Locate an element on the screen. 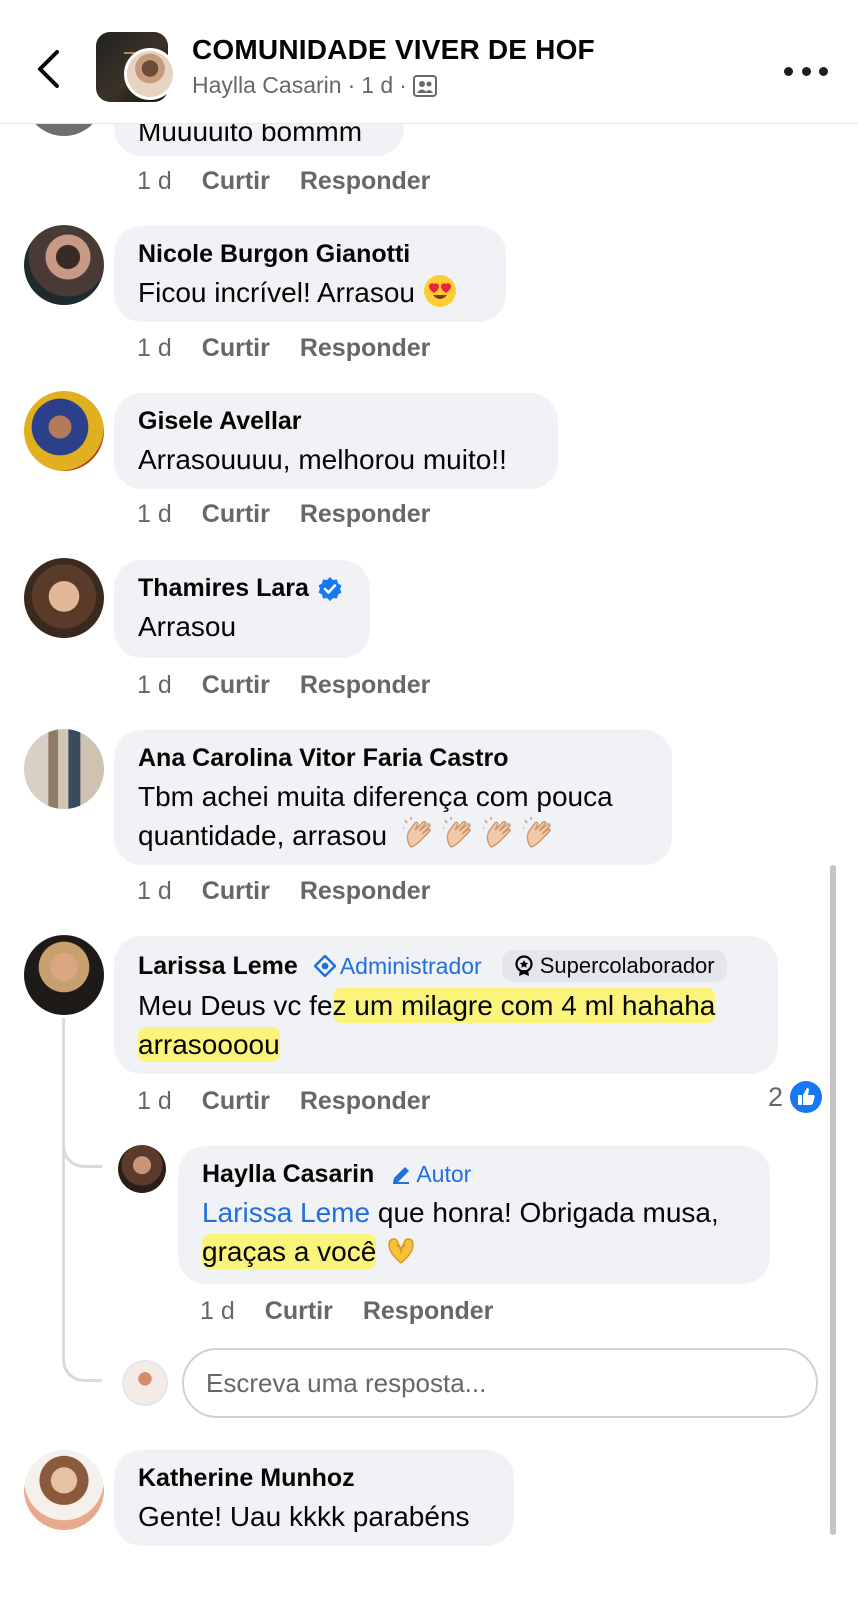 The width and height of the screenshot is (858, 1600). group-privacy-icon is located at coordinates (424, 85).